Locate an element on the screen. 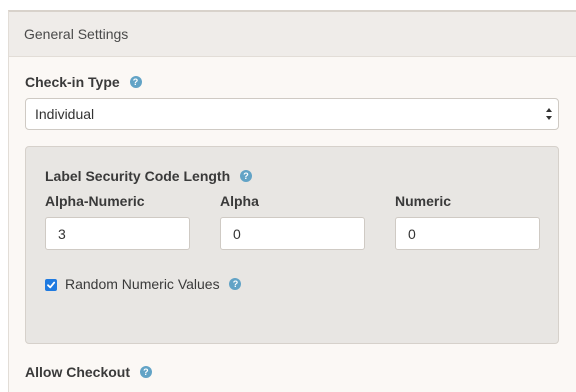 Image resolution: width=576 pixels, height=392 pixels. allow-checkout-label: Allow Checkout is located at coordinates (78, 372).